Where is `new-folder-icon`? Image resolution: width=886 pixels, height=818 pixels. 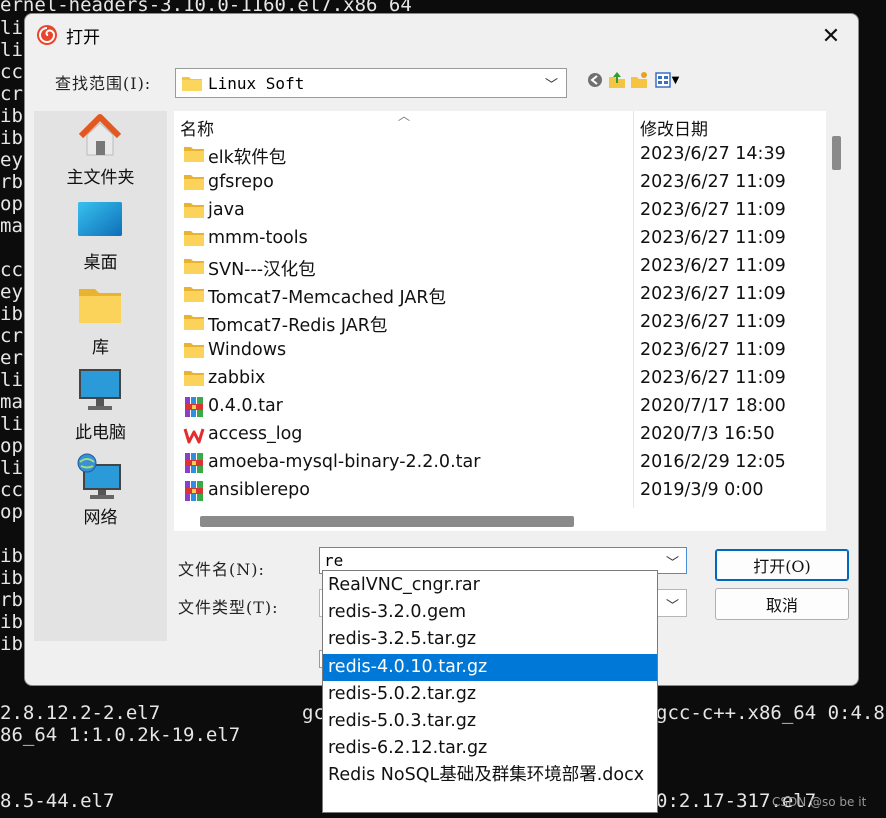
new-folder-icon is located at coordinates (638, 80).